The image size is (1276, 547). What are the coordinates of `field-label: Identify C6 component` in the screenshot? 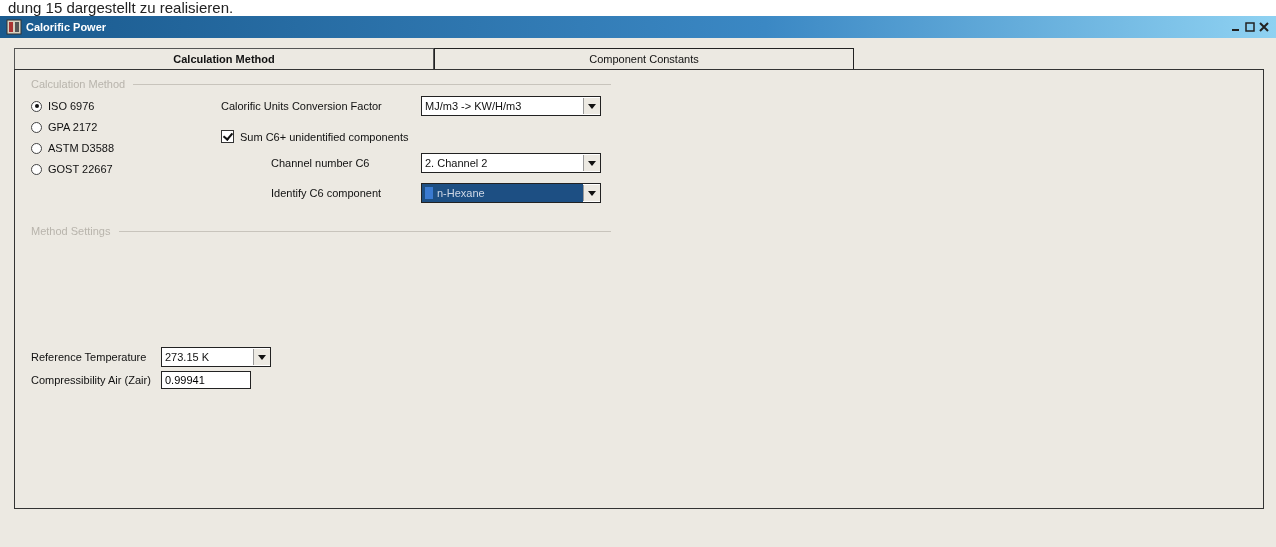 It's located at (326, 193).